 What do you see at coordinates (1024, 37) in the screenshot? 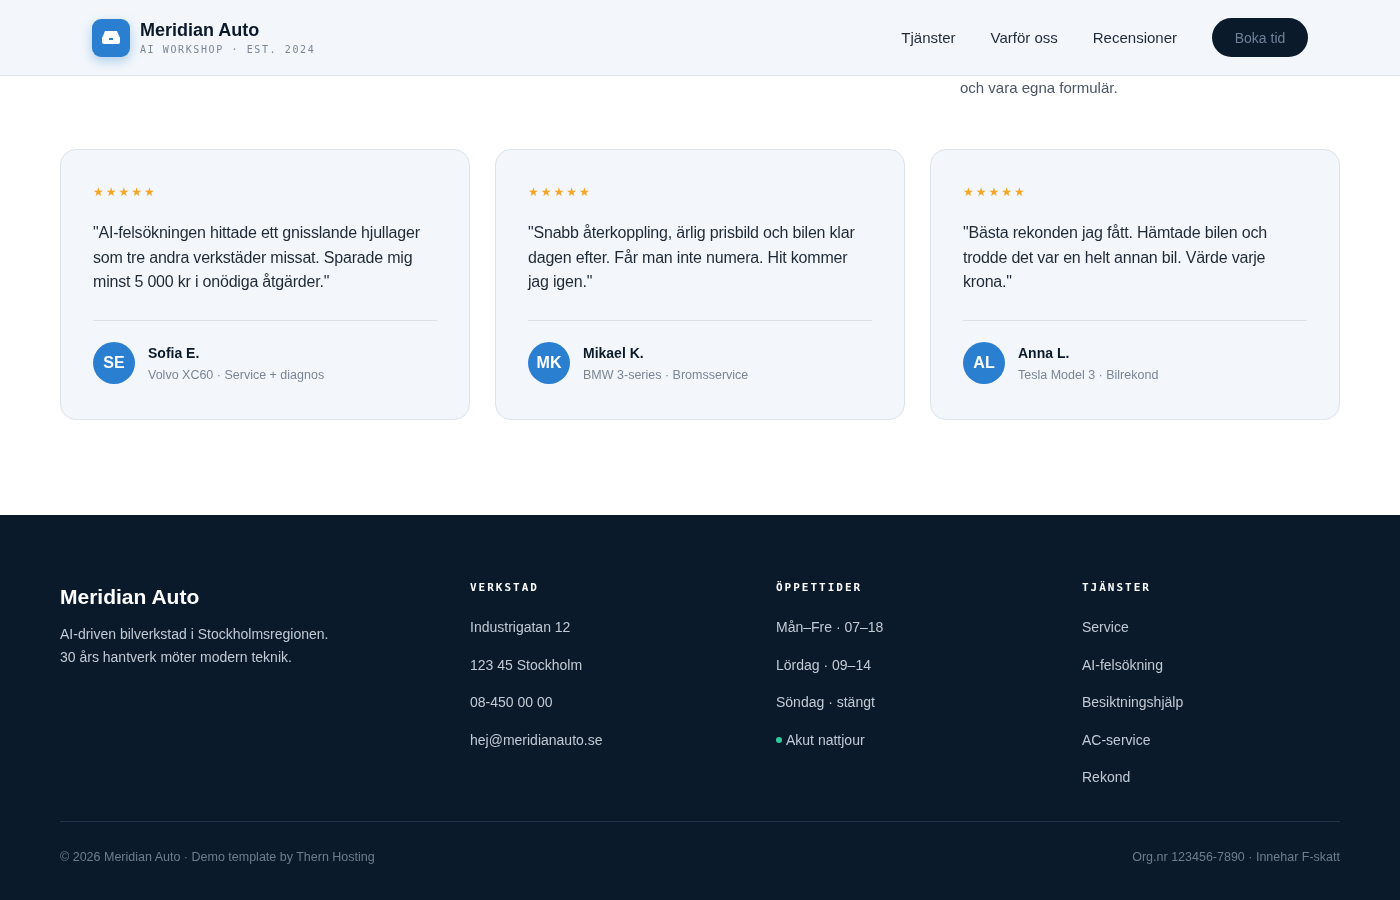
I see `nav-link: Varför oss` at bounding box center [1024, 37].